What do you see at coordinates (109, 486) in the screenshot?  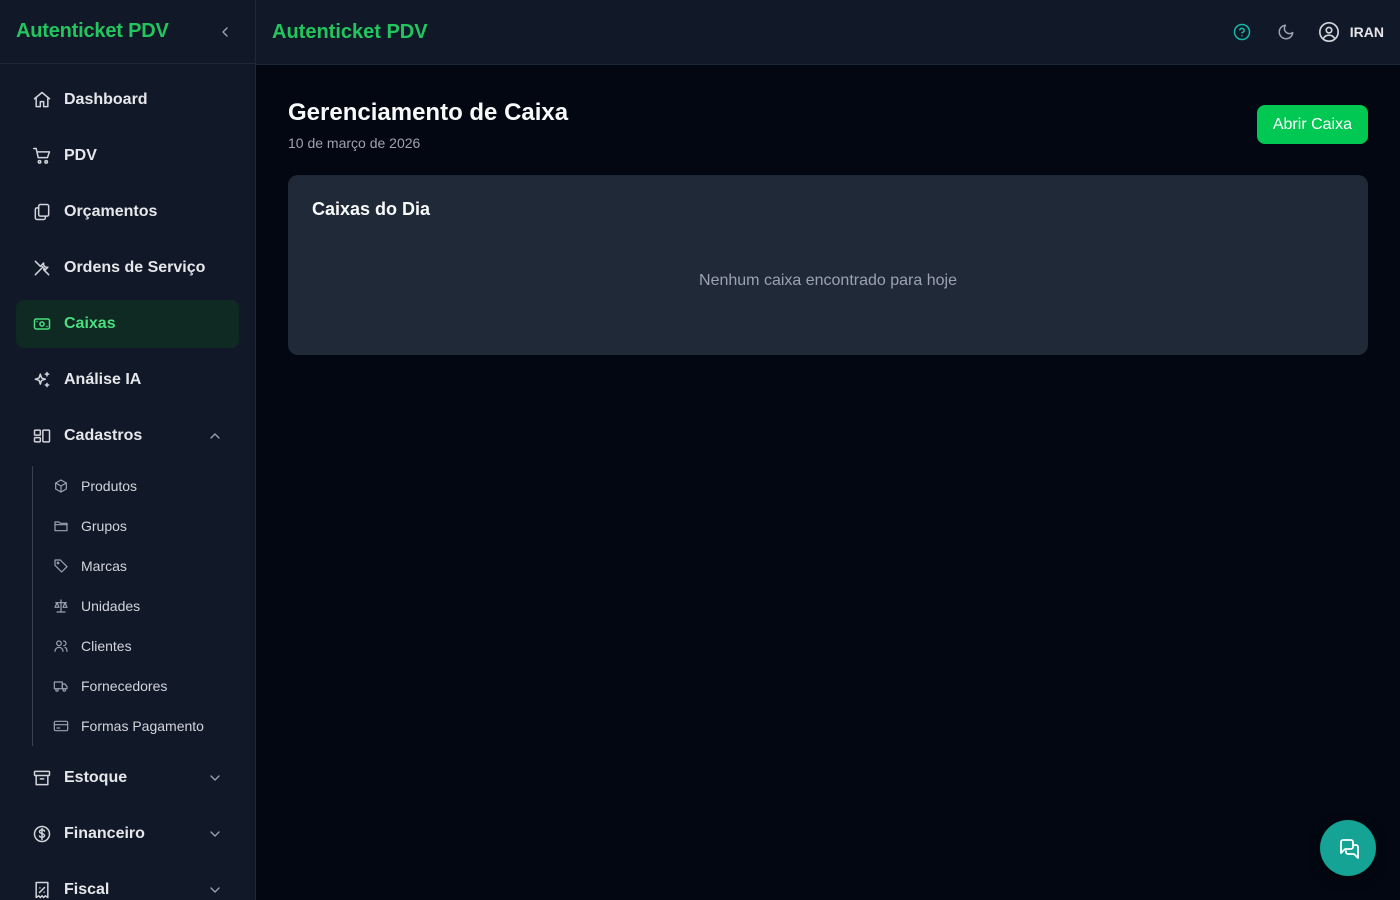 I see `sidebar-subitem-label: Produtos` at bounding box center [109, 486].